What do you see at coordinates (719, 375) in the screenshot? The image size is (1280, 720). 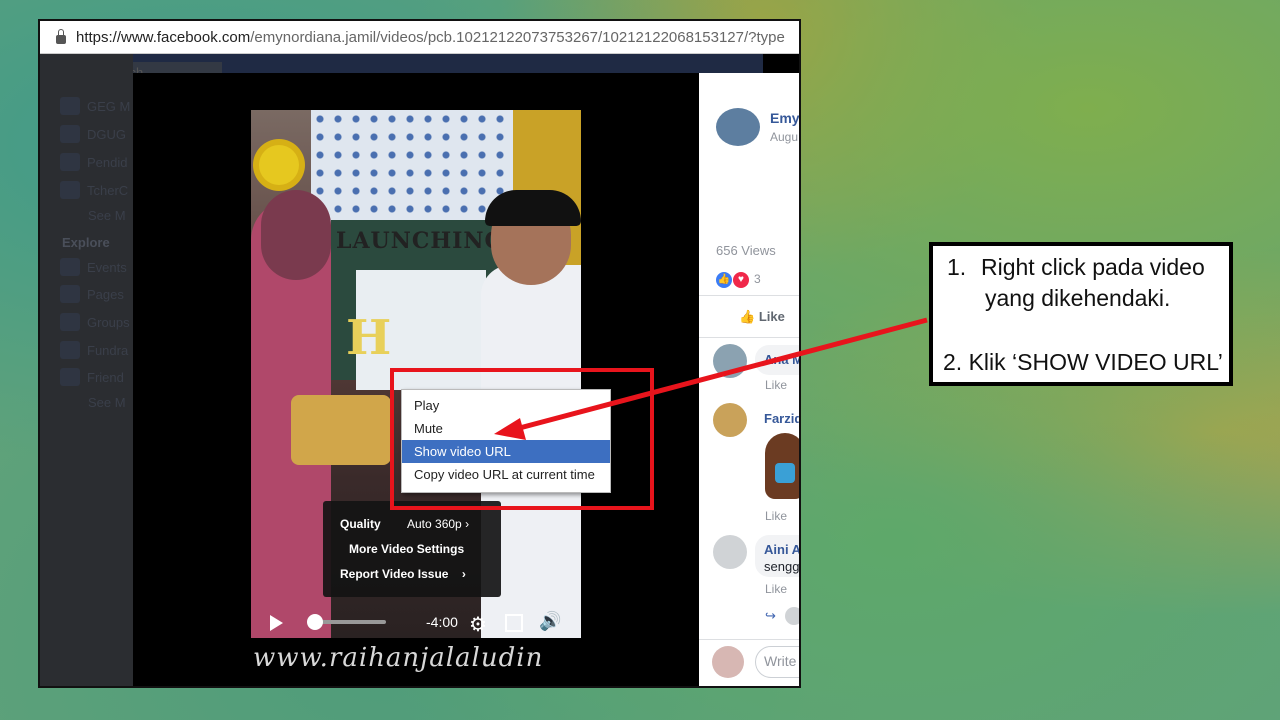 I see `arrow-line` at bounding box center [719, 375].